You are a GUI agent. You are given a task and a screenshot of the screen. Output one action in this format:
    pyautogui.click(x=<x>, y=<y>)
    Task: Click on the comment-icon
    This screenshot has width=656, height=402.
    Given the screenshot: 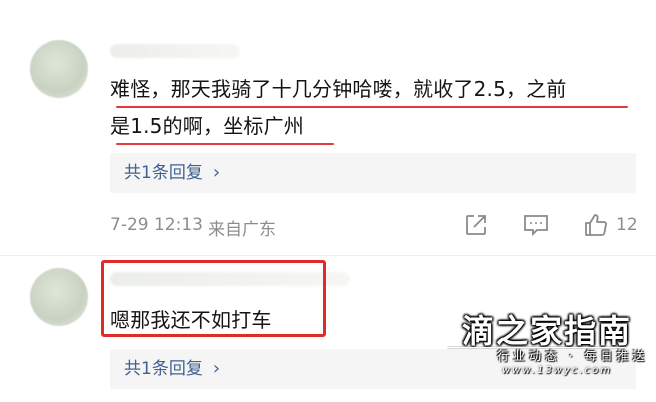 What is the action you would take?
    pyautogui.click(x=536, y=225)
    